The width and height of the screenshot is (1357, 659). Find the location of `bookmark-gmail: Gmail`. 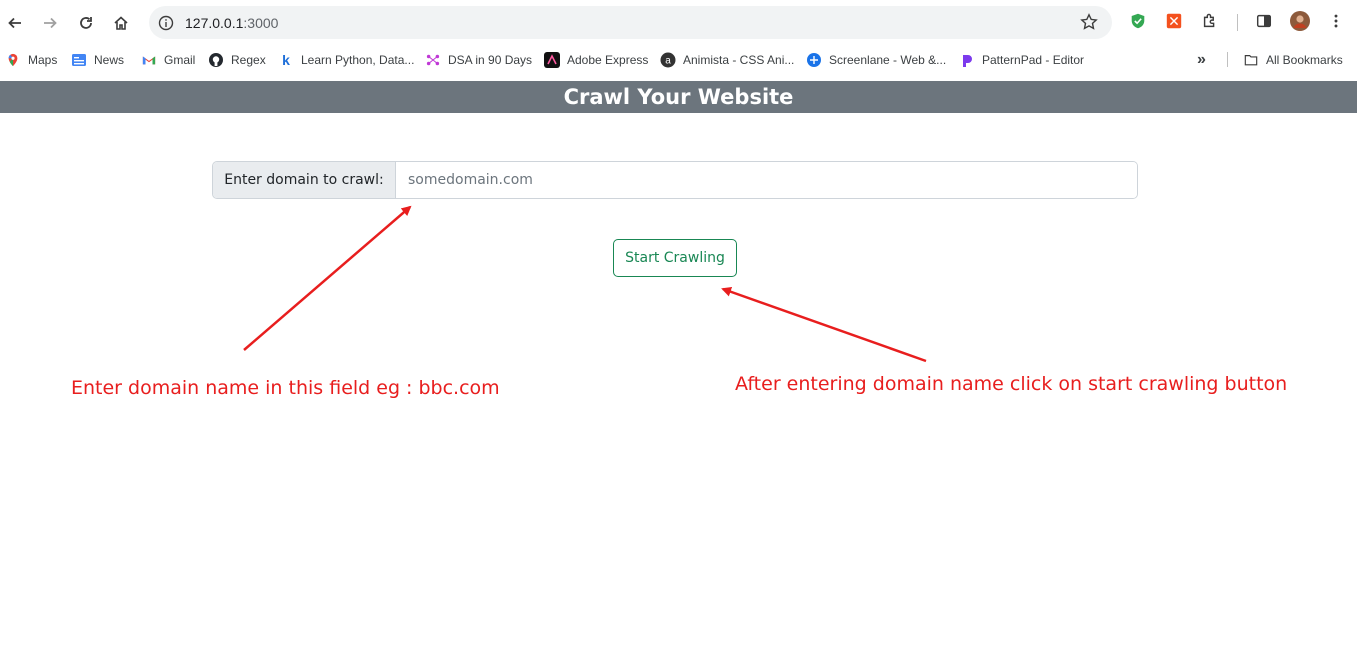

bookmark-gmail: Gmail is located at coordinates (168, 60).